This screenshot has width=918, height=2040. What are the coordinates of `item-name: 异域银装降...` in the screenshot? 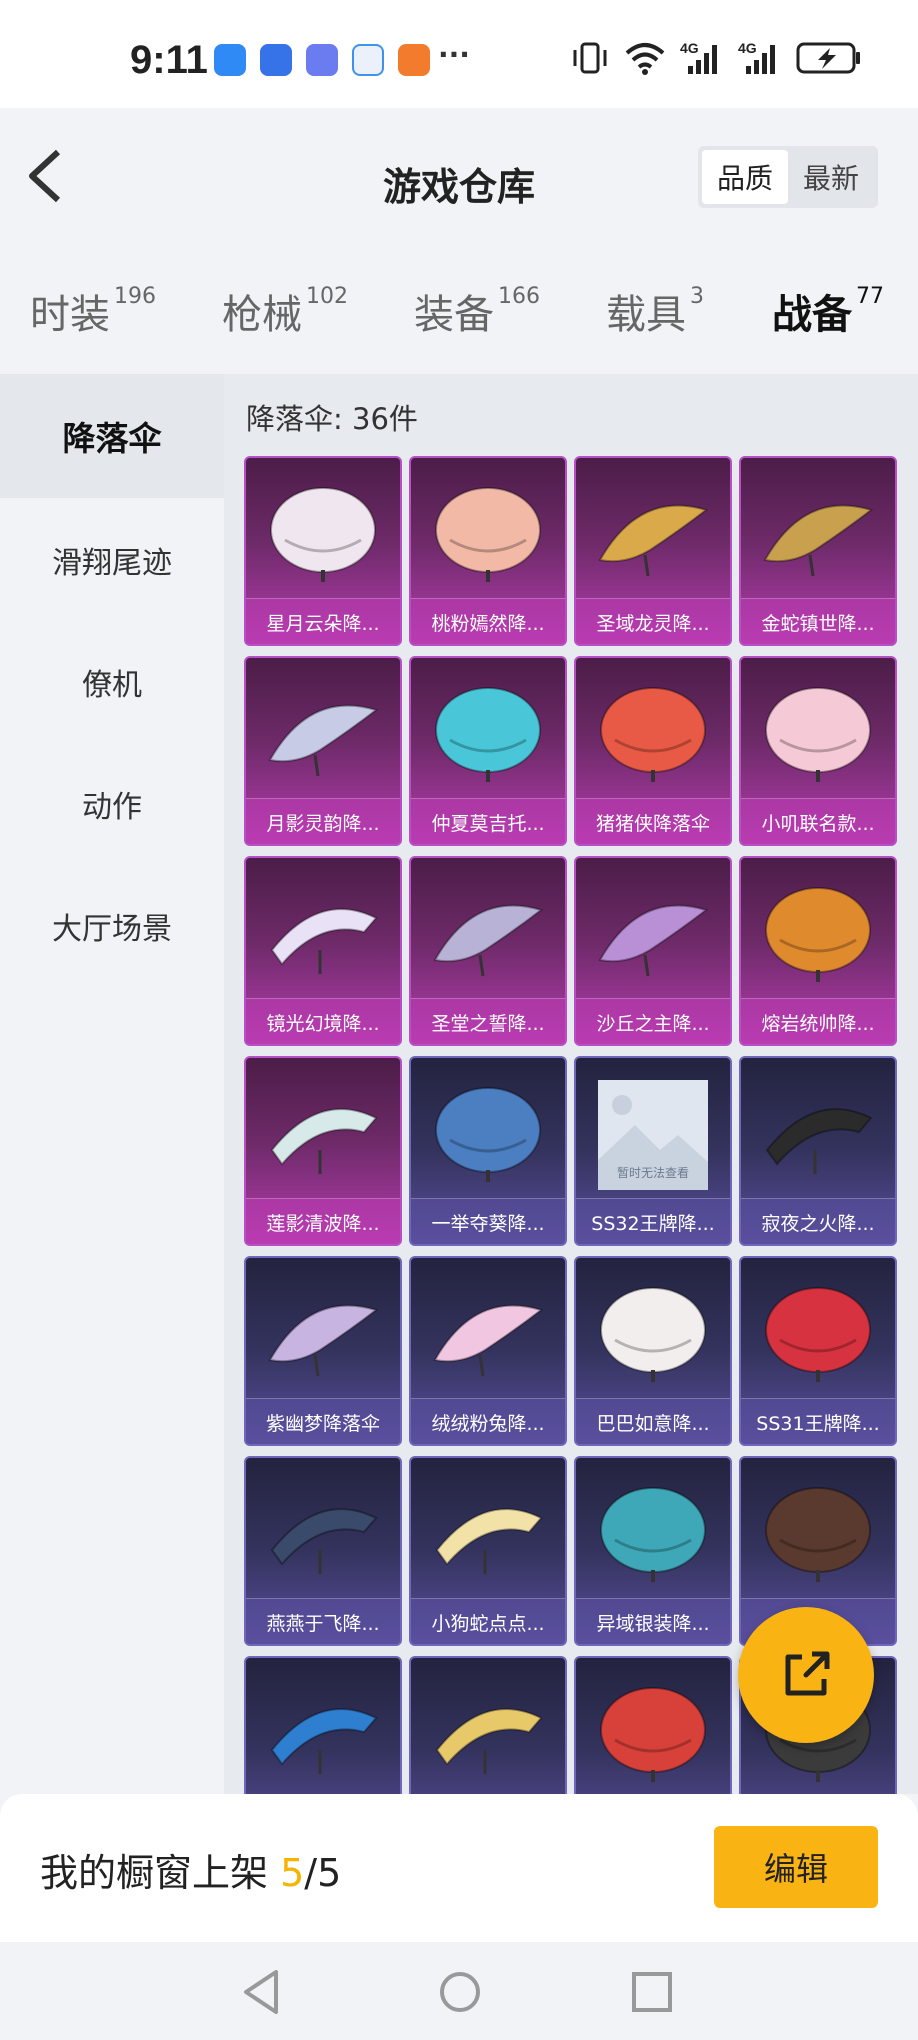 It's located at (653, 1621).